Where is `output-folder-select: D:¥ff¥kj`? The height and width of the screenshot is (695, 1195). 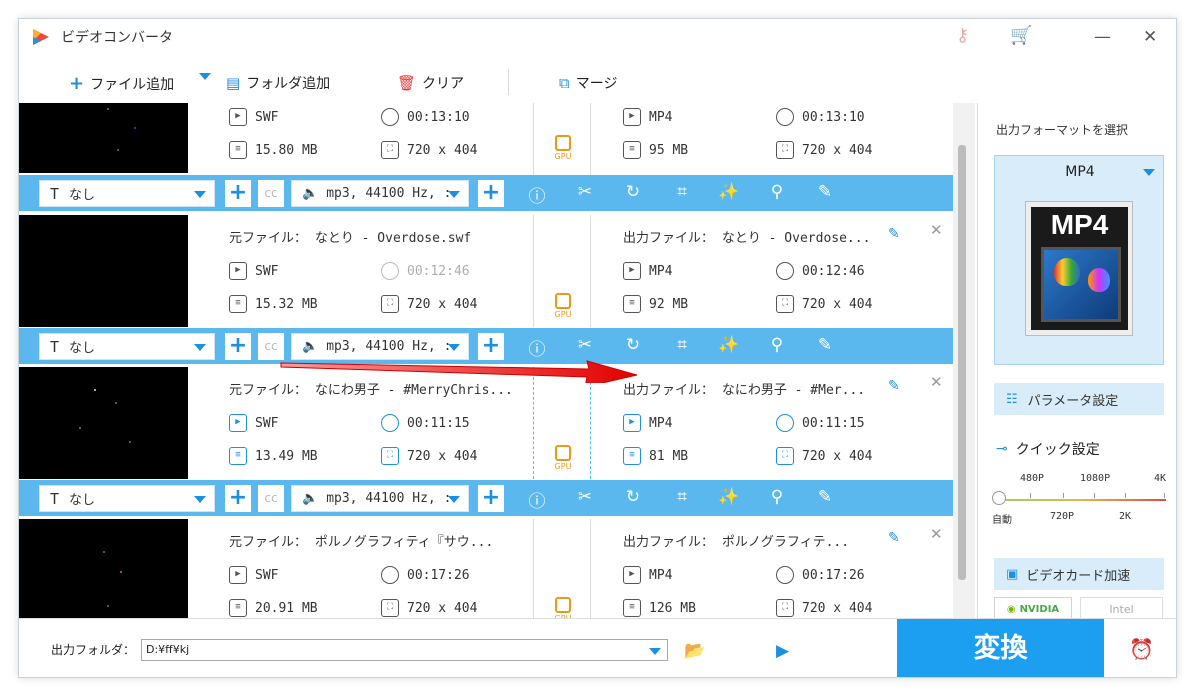
output-folder-select: D:¥ff¥kj is located at coordinates (404, 650).